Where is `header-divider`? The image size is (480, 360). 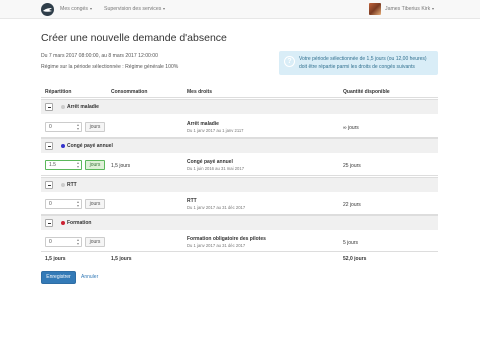
header-divider is located at coordinates (239, 97).